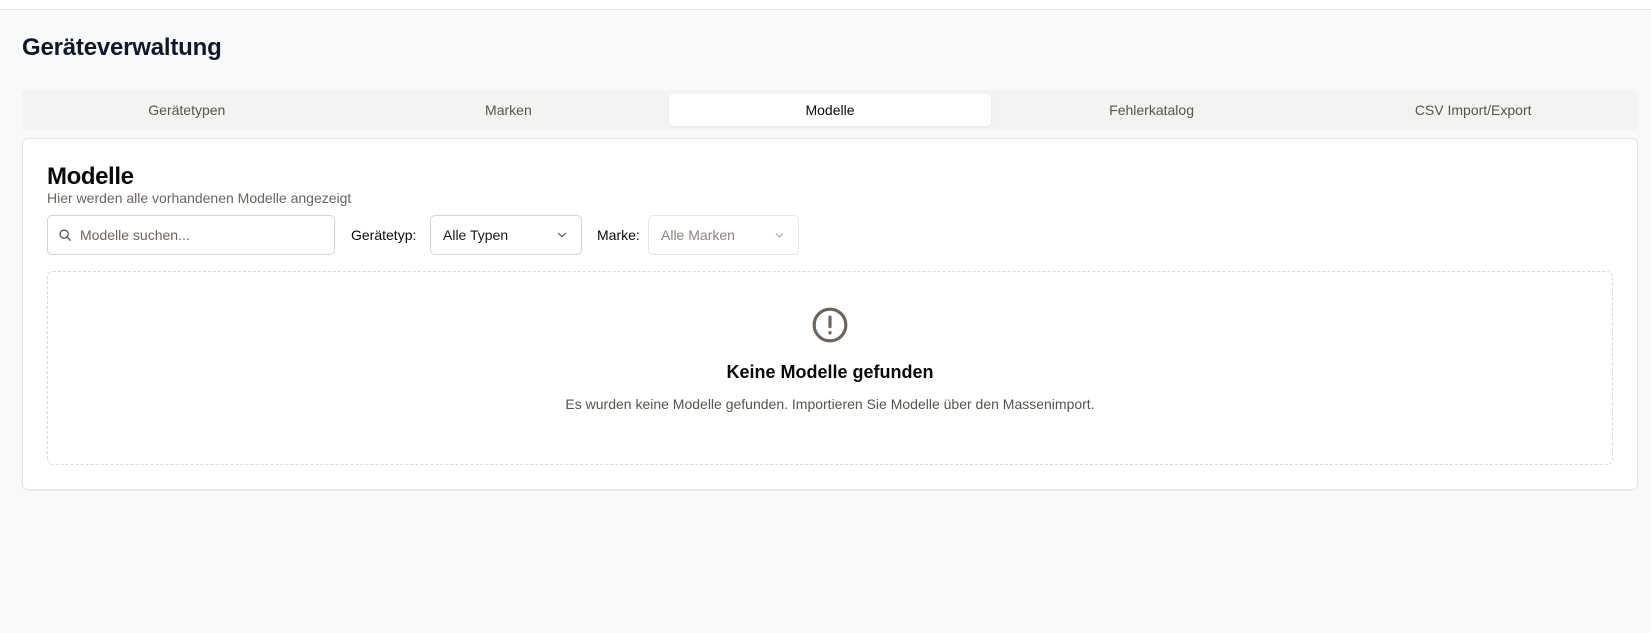  What do you see at coordinates (476, 235) in the screenshot?
I see `device-type-value: Alle Typen` at bounding box center [476, 235].